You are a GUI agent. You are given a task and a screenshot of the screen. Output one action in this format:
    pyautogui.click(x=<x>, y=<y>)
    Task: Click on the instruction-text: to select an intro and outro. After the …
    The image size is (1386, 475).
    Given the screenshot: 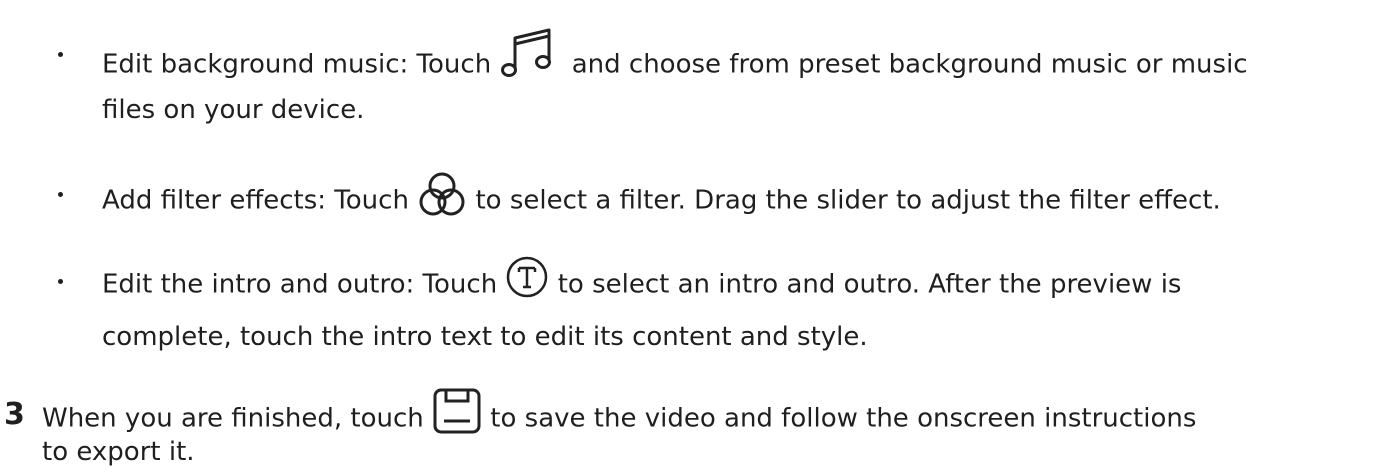 What is the action you would take?
    pyautogui.click(x=869, y=284)
    